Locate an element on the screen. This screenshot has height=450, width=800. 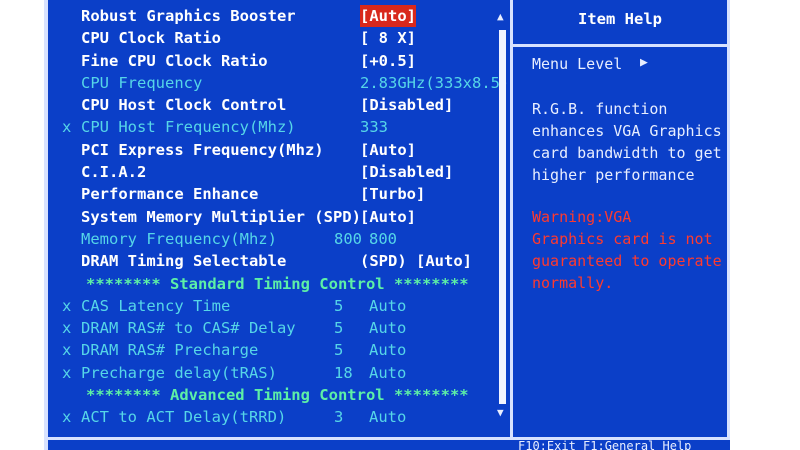
setting-label: CPU Clock Ratio is located at coordinates (151, 38).